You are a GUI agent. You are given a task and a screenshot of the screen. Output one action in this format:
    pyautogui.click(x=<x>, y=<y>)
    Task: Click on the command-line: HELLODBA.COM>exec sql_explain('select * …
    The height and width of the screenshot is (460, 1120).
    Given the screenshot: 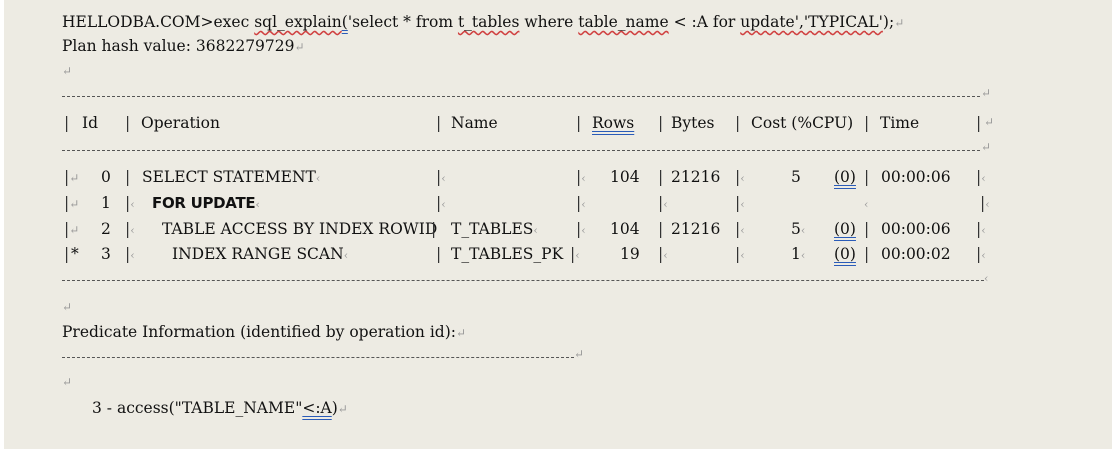 What is the action you would take?
    pyautogui.click(x=483, y=22)
    